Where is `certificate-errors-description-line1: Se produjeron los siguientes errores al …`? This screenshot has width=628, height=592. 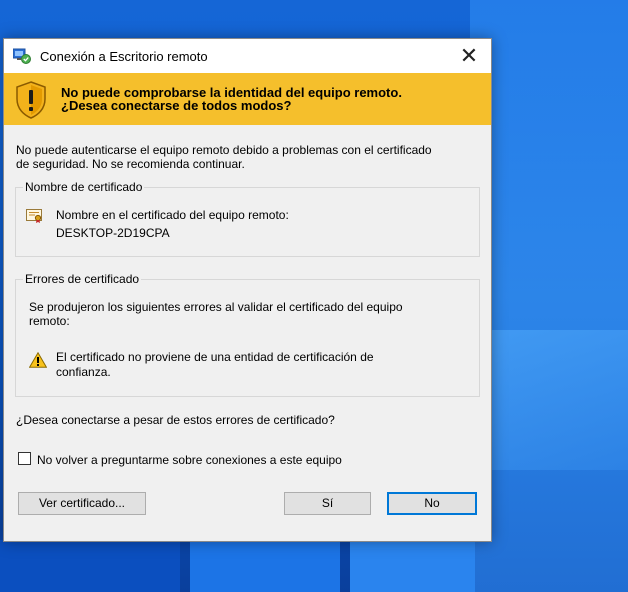
certificate-errors-description-line1: Se produjeron los siguientes errores al … is located at coordinates (216, 307).